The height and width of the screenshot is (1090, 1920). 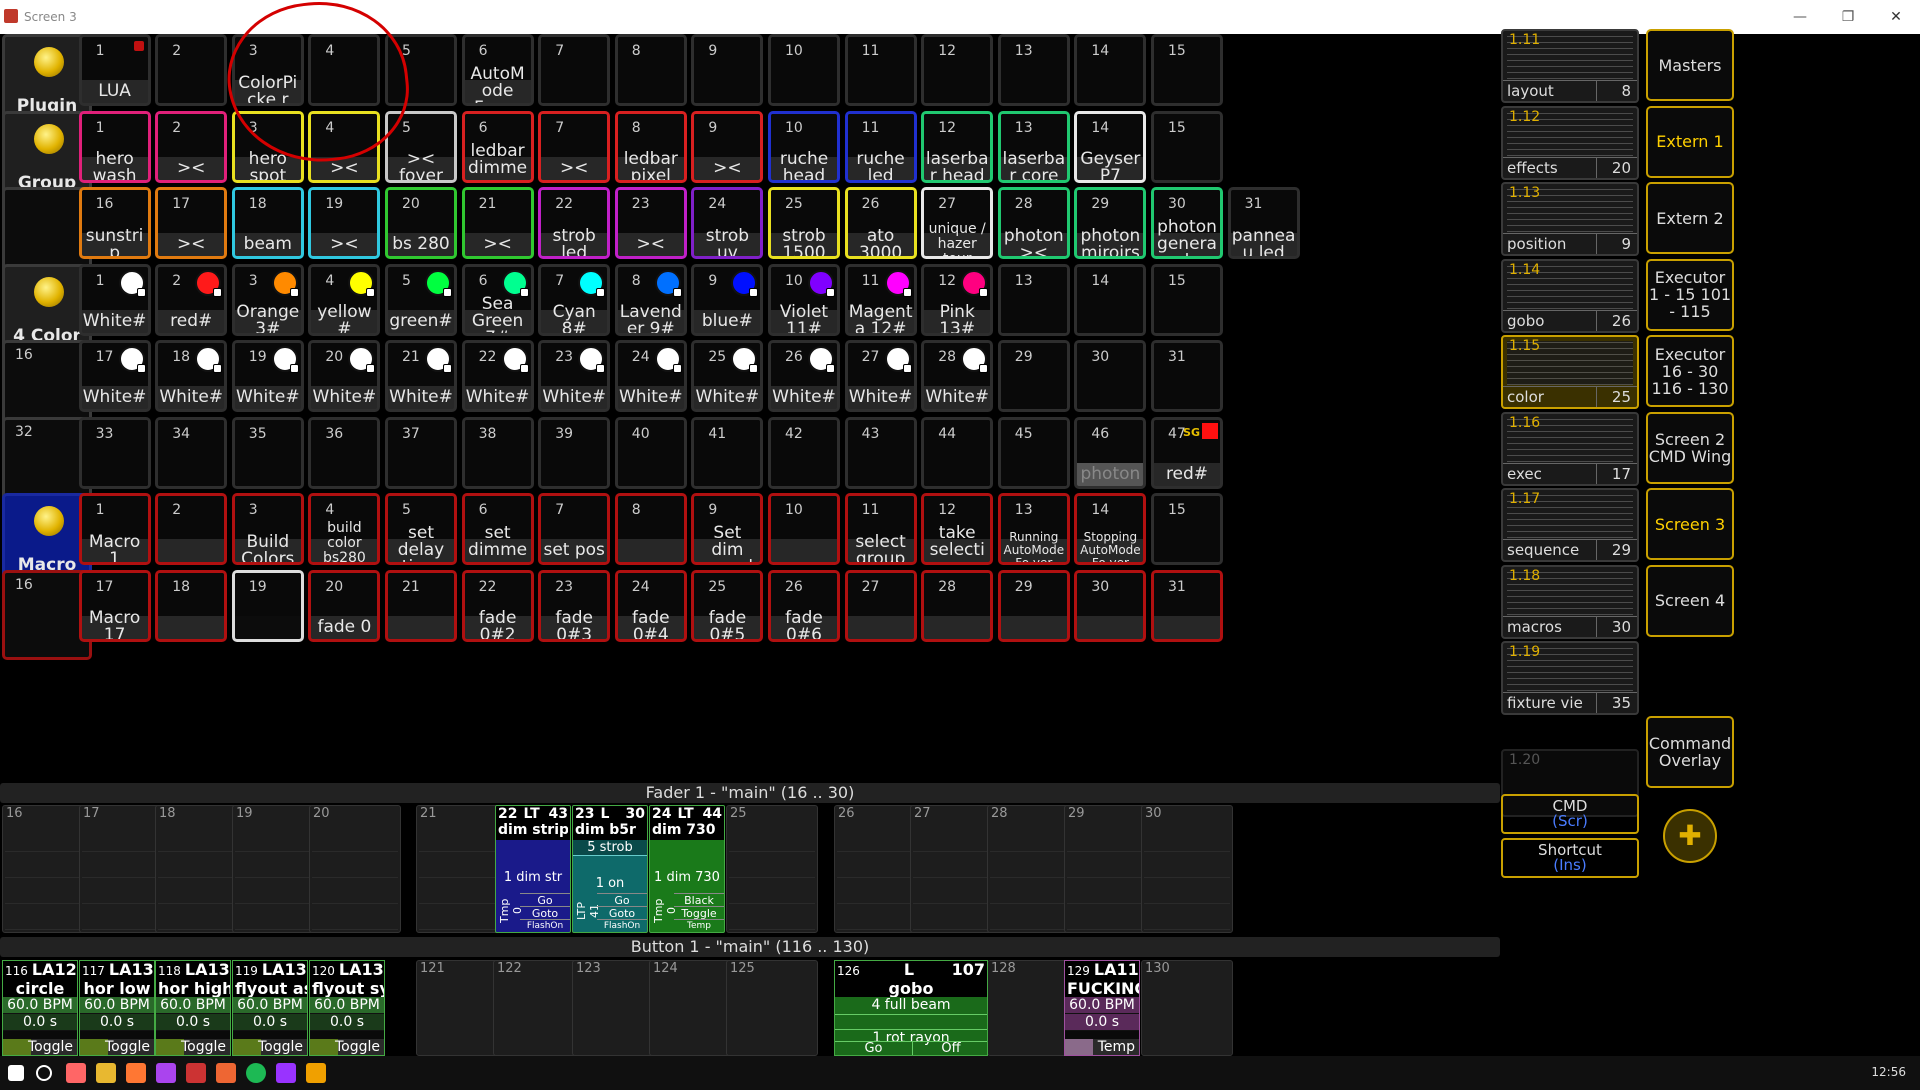 I want to click on pool-cell: 3 ColorPicke r, so click(x=267, y=70).